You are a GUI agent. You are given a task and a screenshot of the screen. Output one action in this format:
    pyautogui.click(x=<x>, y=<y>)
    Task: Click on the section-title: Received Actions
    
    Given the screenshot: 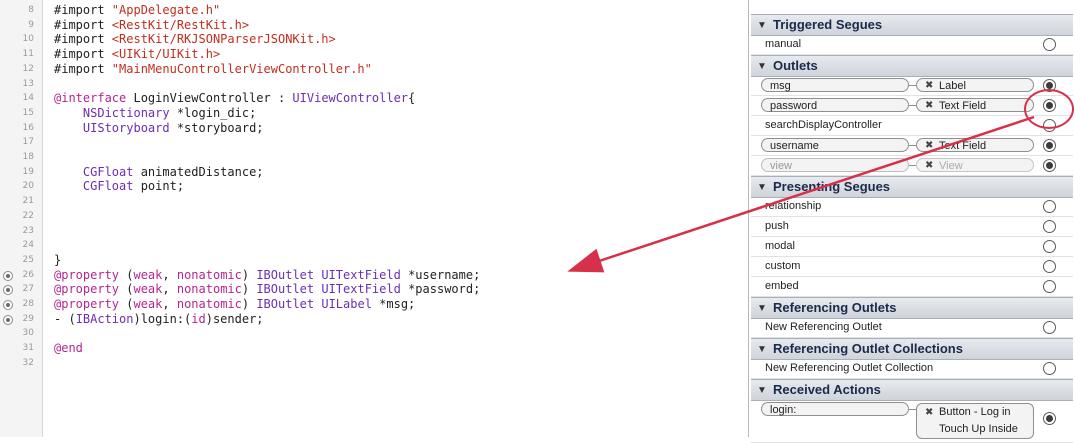 What is the action you would take?
    pyautogui.click(x=827, y=389)
    